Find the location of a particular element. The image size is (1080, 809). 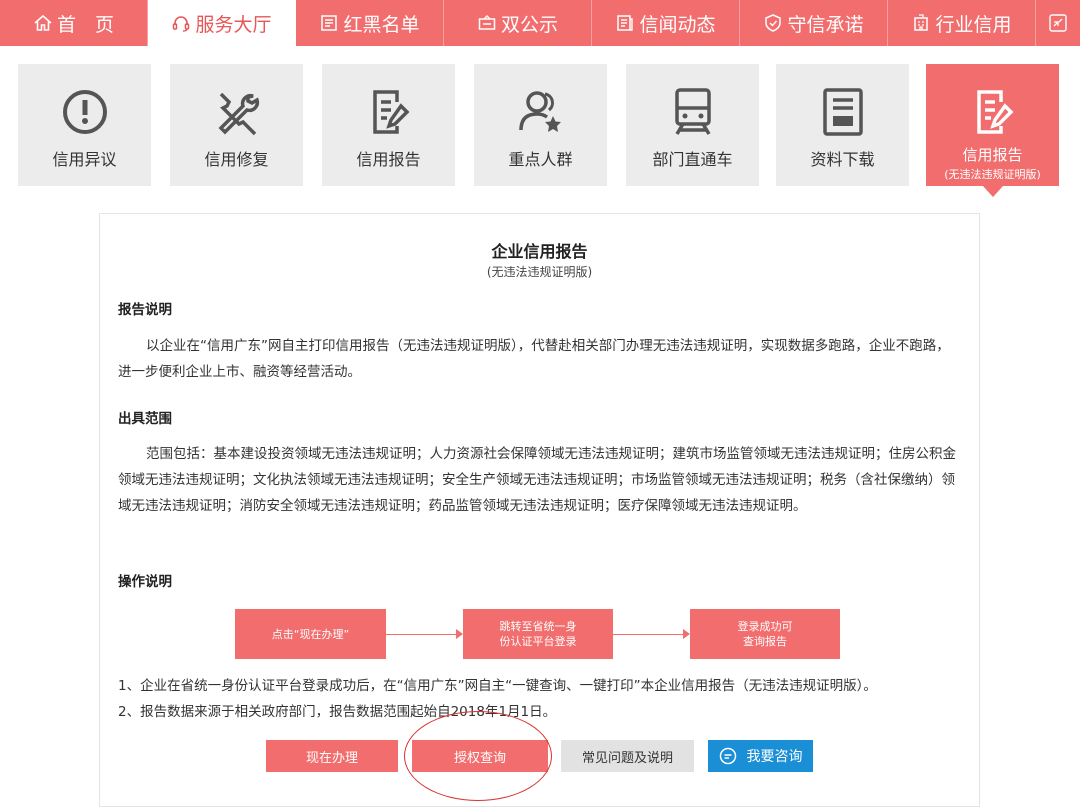

consult-button: 我要咨询 is located at coordinates (760, 756).